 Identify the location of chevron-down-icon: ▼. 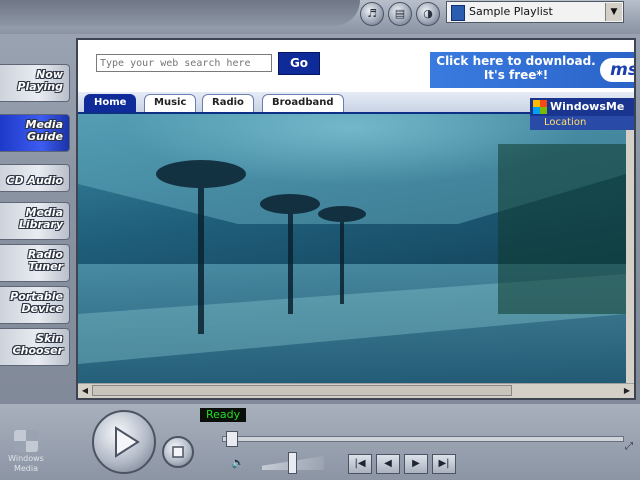
(613, 12).